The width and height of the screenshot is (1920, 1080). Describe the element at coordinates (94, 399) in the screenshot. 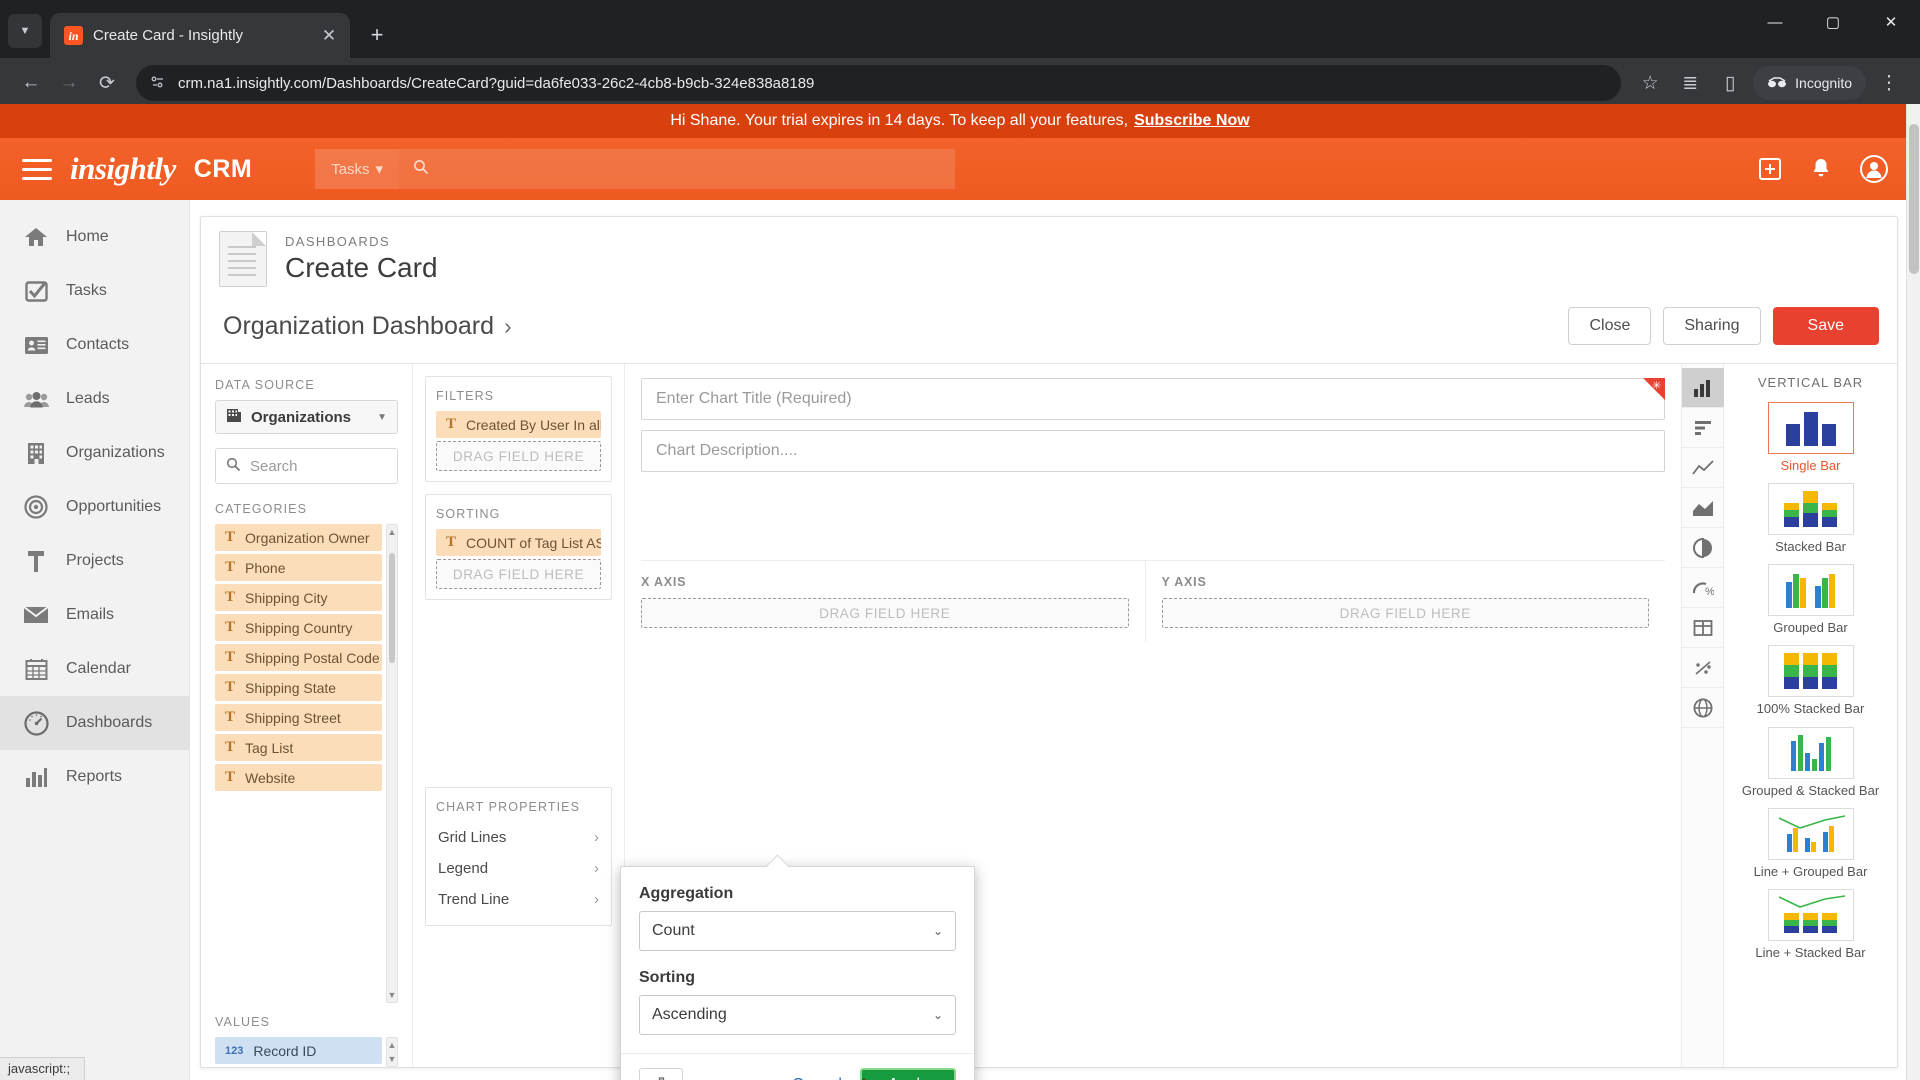

I see `sidebar-item-leads: Leads` at that location.